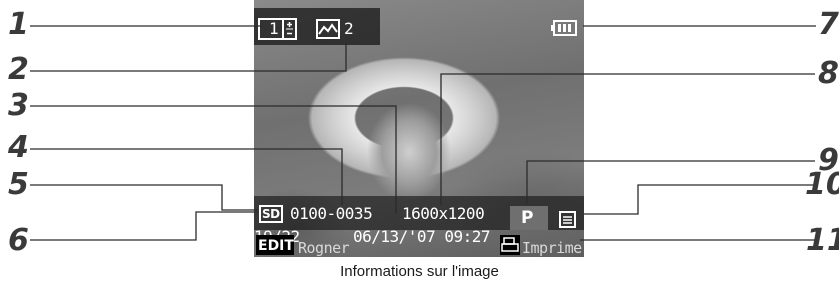 The width and height of the screenshot is (839, 288). Describe the element at coordinates (18, 105) in the screenshot. I see `callout-3: 3` at that location.